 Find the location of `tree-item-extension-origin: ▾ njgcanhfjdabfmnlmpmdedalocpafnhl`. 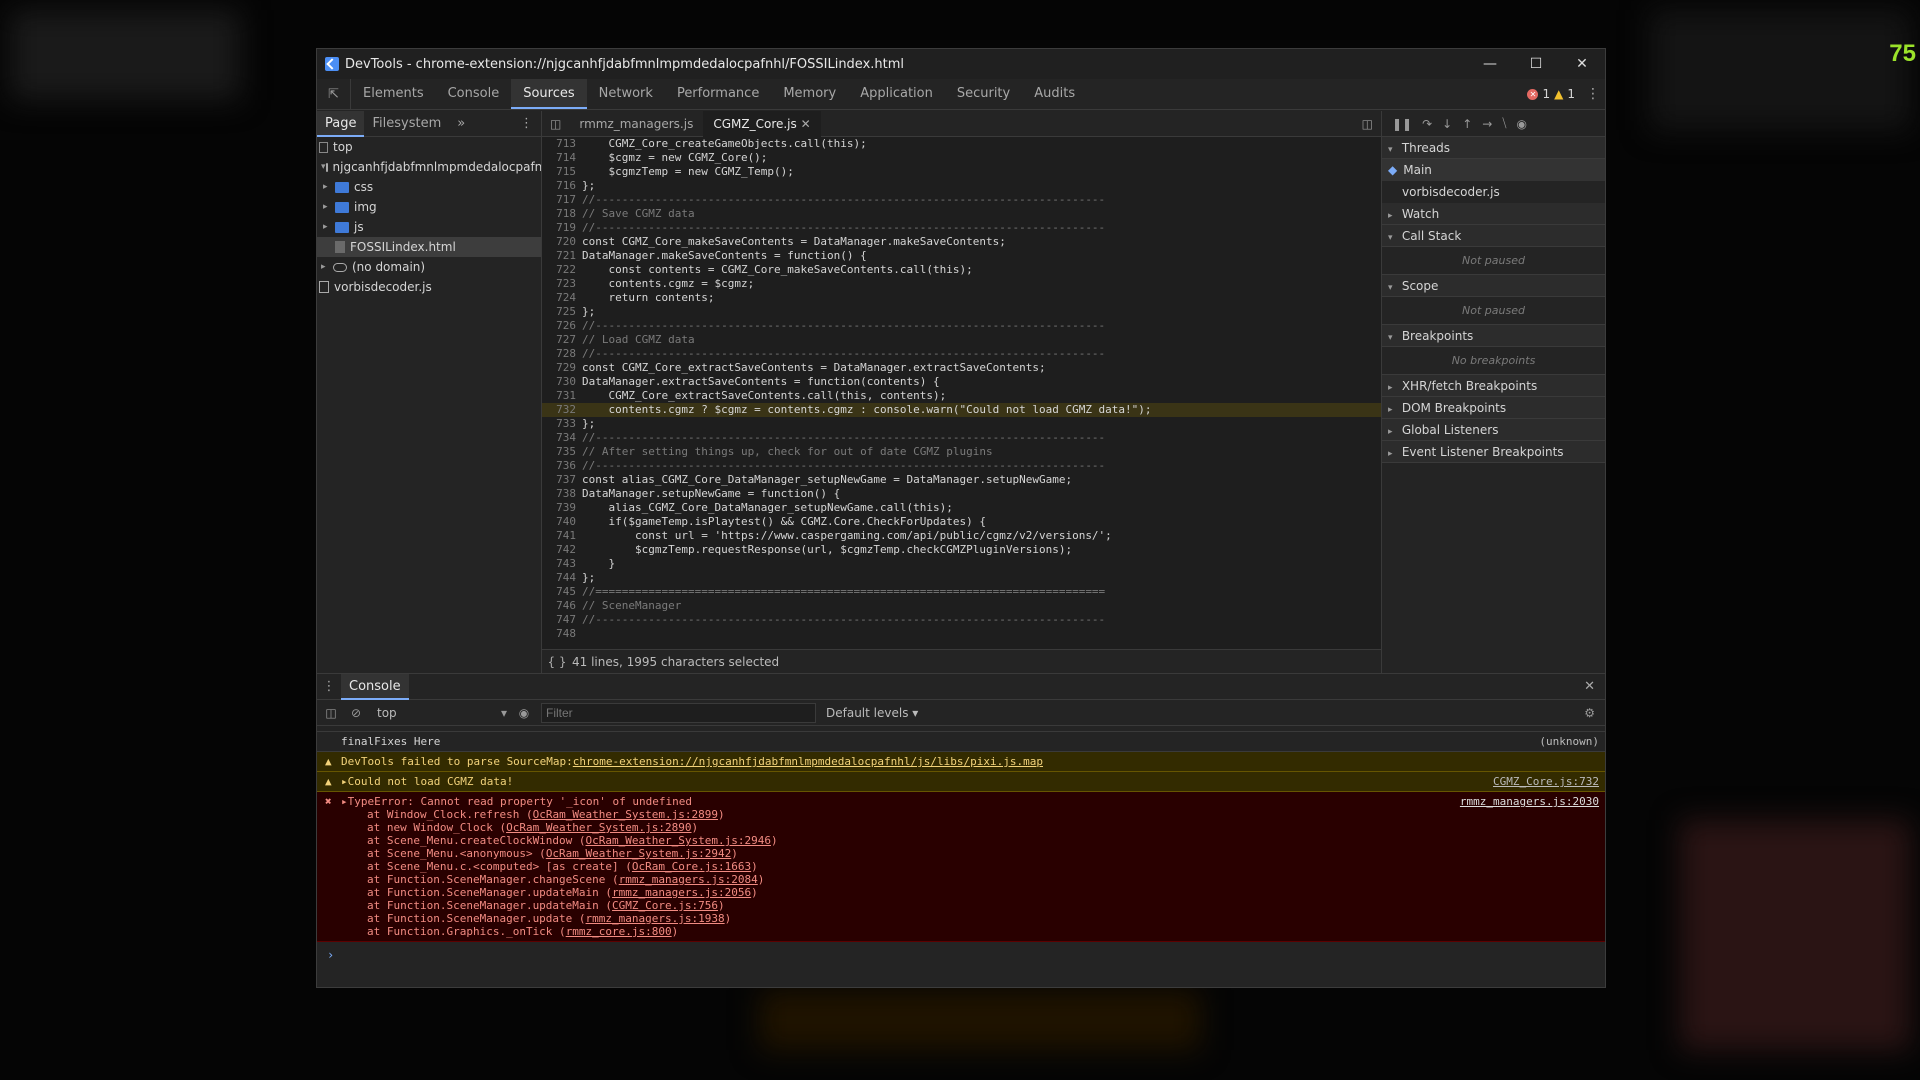

tree-item-extension-origin: ▾ njgcanhfjdabfmnlmpmdedalocpafnhl is located at coordinates (429, 167).